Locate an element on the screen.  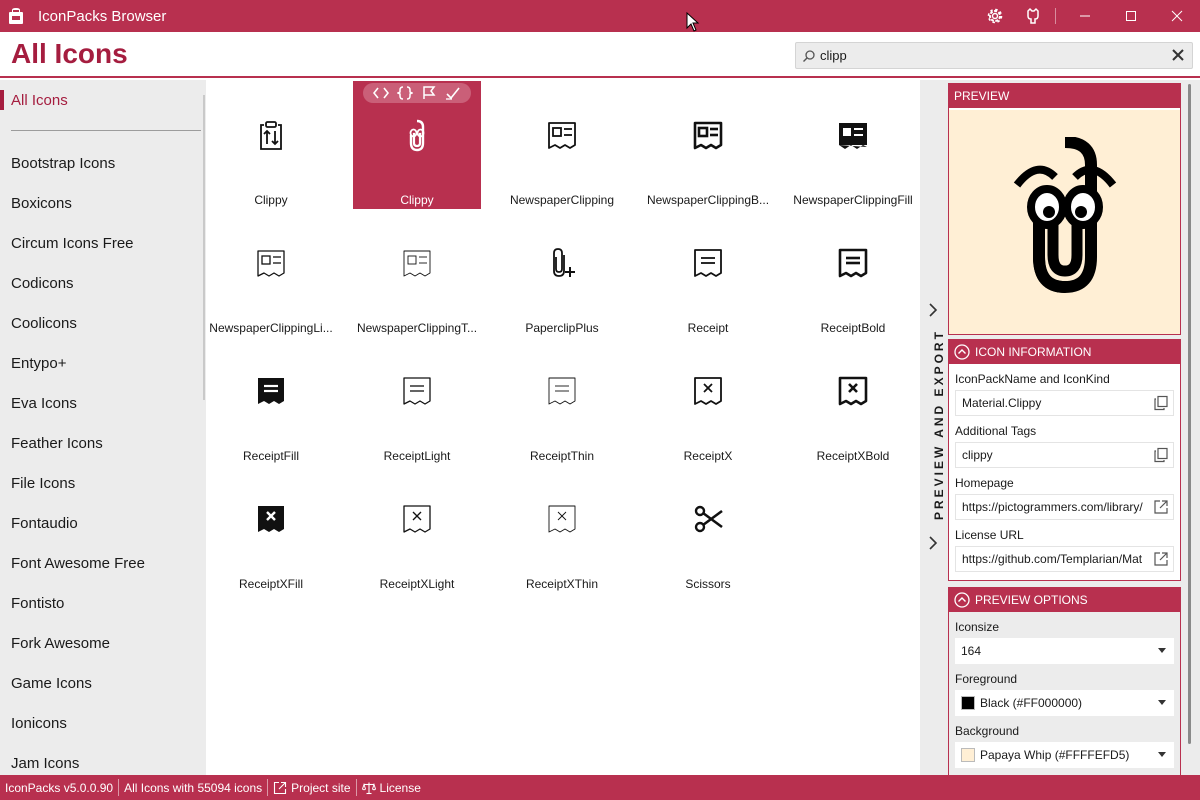
newspaper-clipping-thin-icon is located at coordinates (417, 263).